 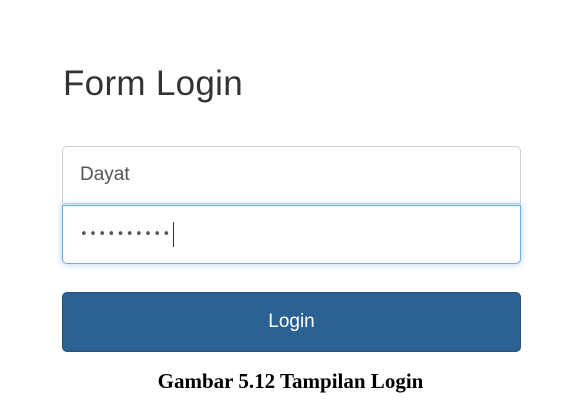 What do you see at coordinates (291, 234) in the screenshot?
I see `password-field: ••••••••••` at bounding box center [291, 234].